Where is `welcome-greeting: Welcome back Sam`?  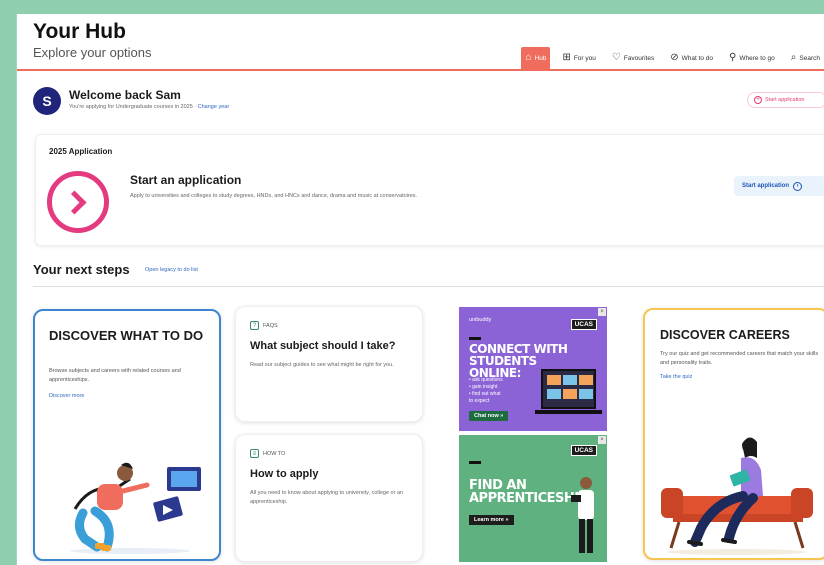
welcome-greeting: Welcome back Sam is located at coordinates (125, 95).